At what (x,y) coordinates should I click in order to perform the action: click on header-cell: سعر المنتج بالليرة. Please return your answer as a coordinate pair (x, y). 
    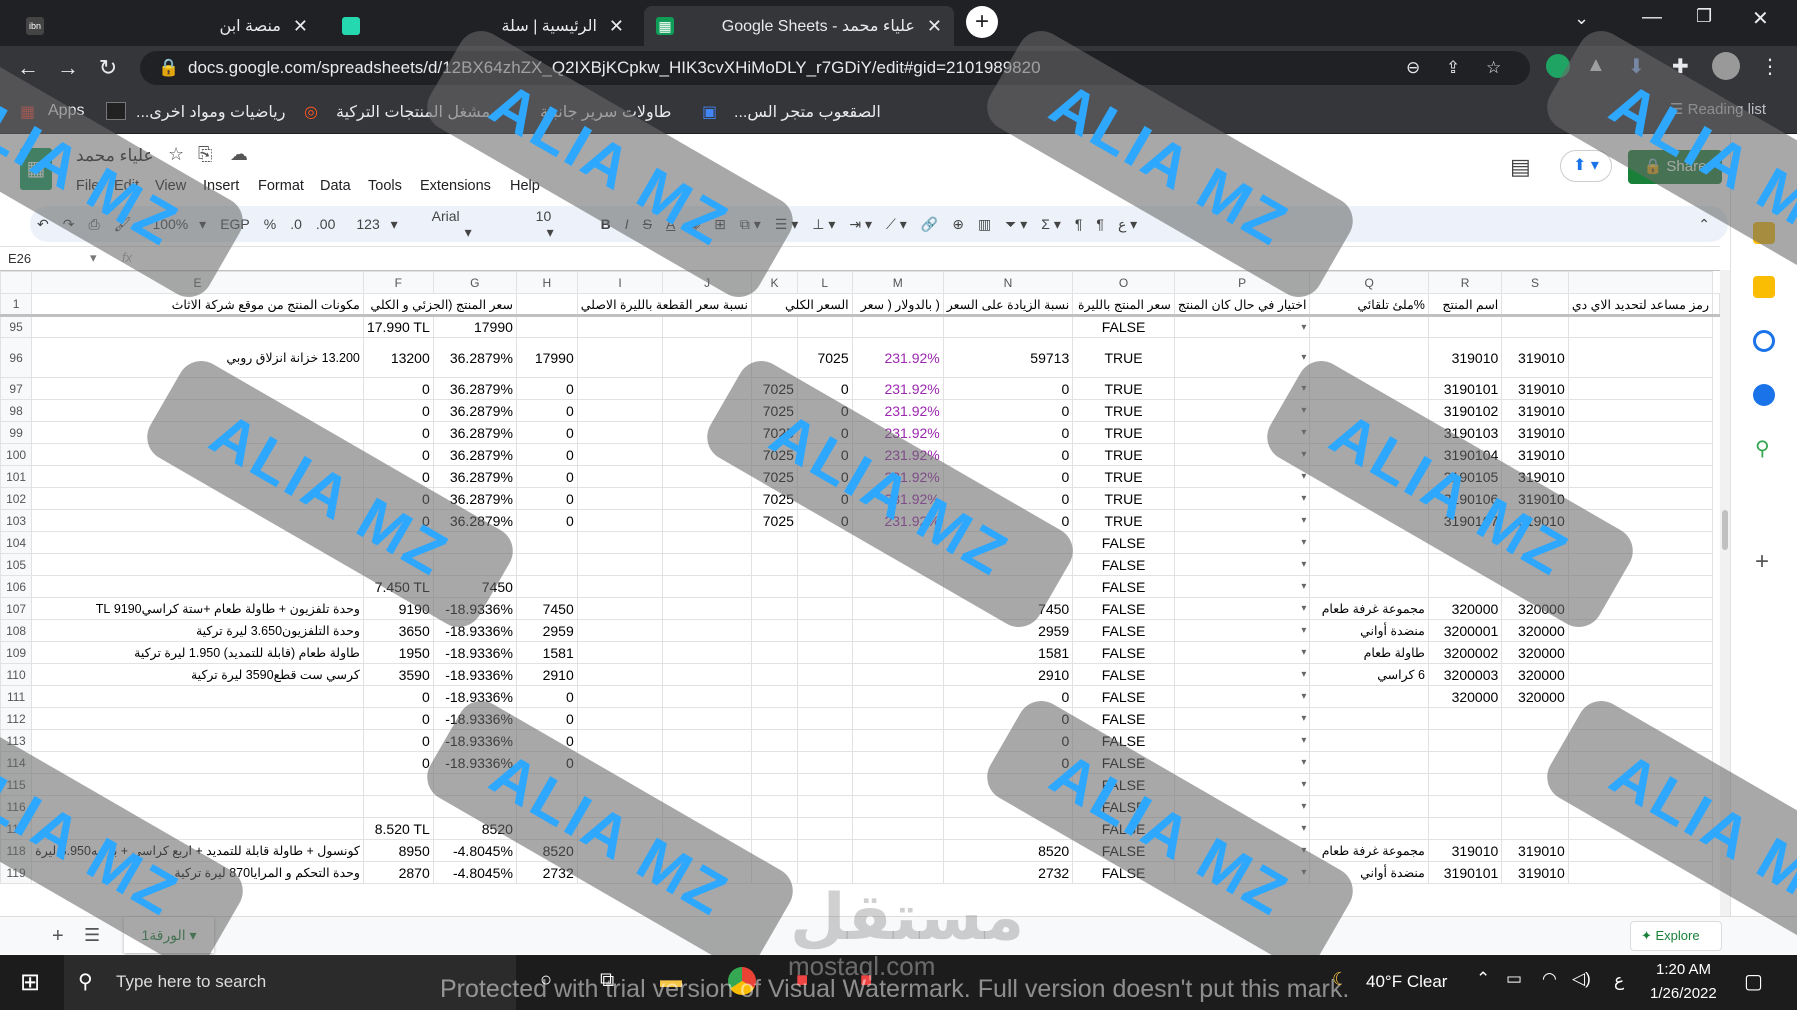
    Looking at the image, I should click on (1123, 304).